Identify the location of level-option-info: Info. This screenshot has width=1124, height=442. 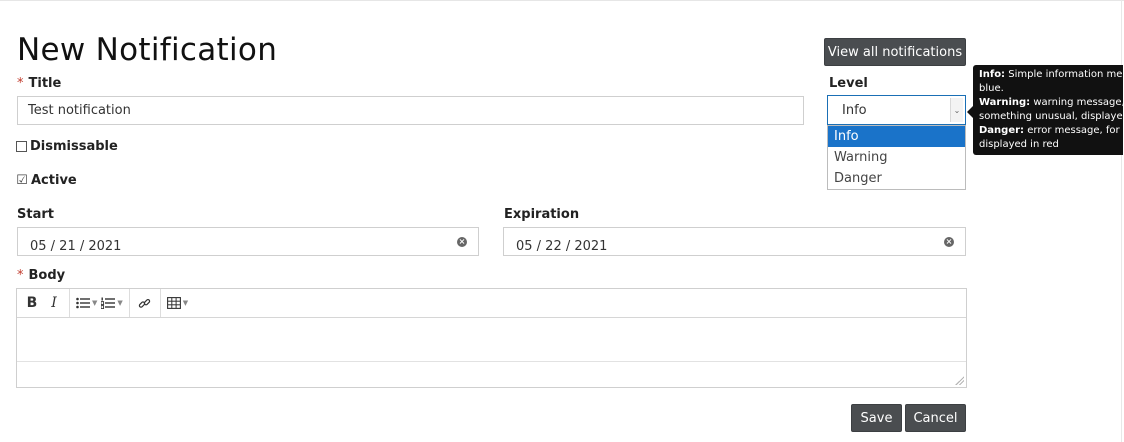
(896, 136).